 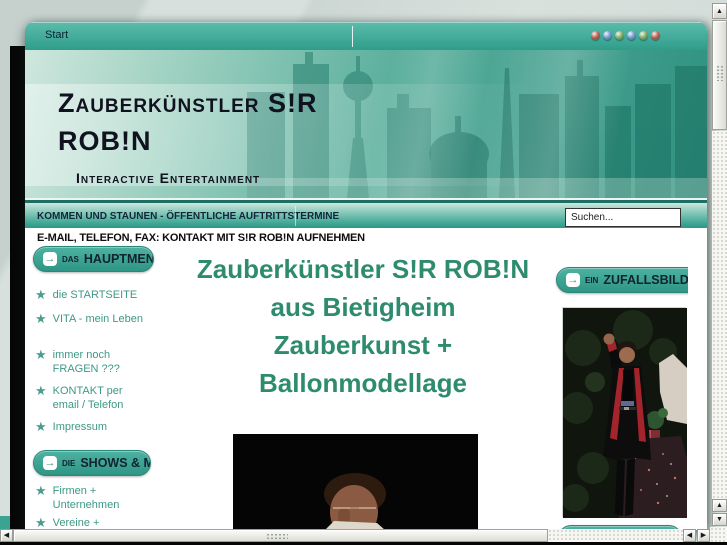 What do you see at coordinates (625, 35) in the screenshot?
I see `decoration-dots` at bounding box center [625, 35].